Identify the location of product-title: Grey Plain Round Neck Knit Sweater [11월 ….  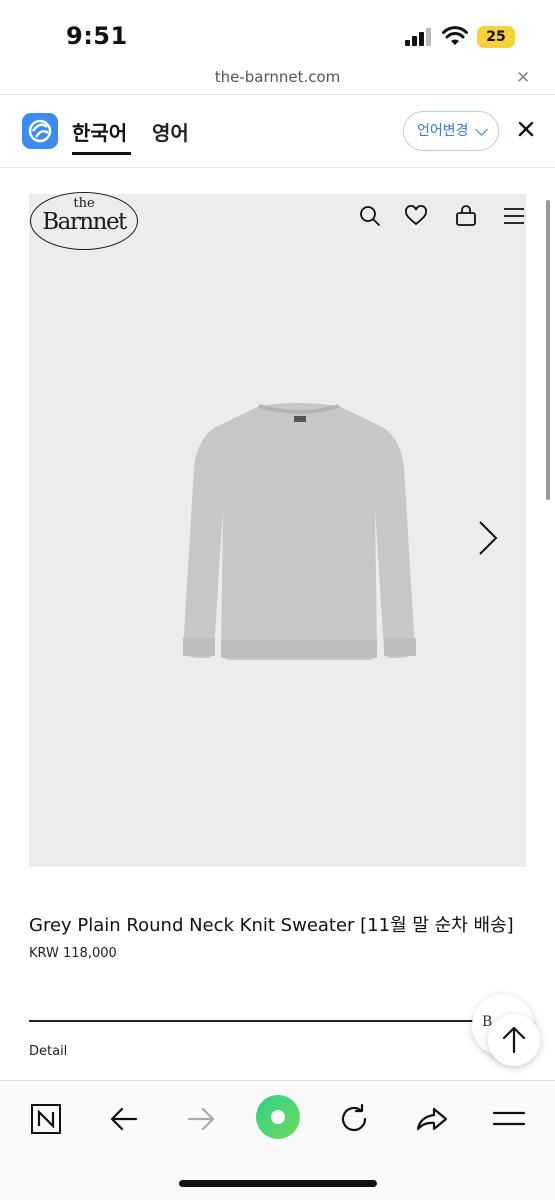
(271, 925).